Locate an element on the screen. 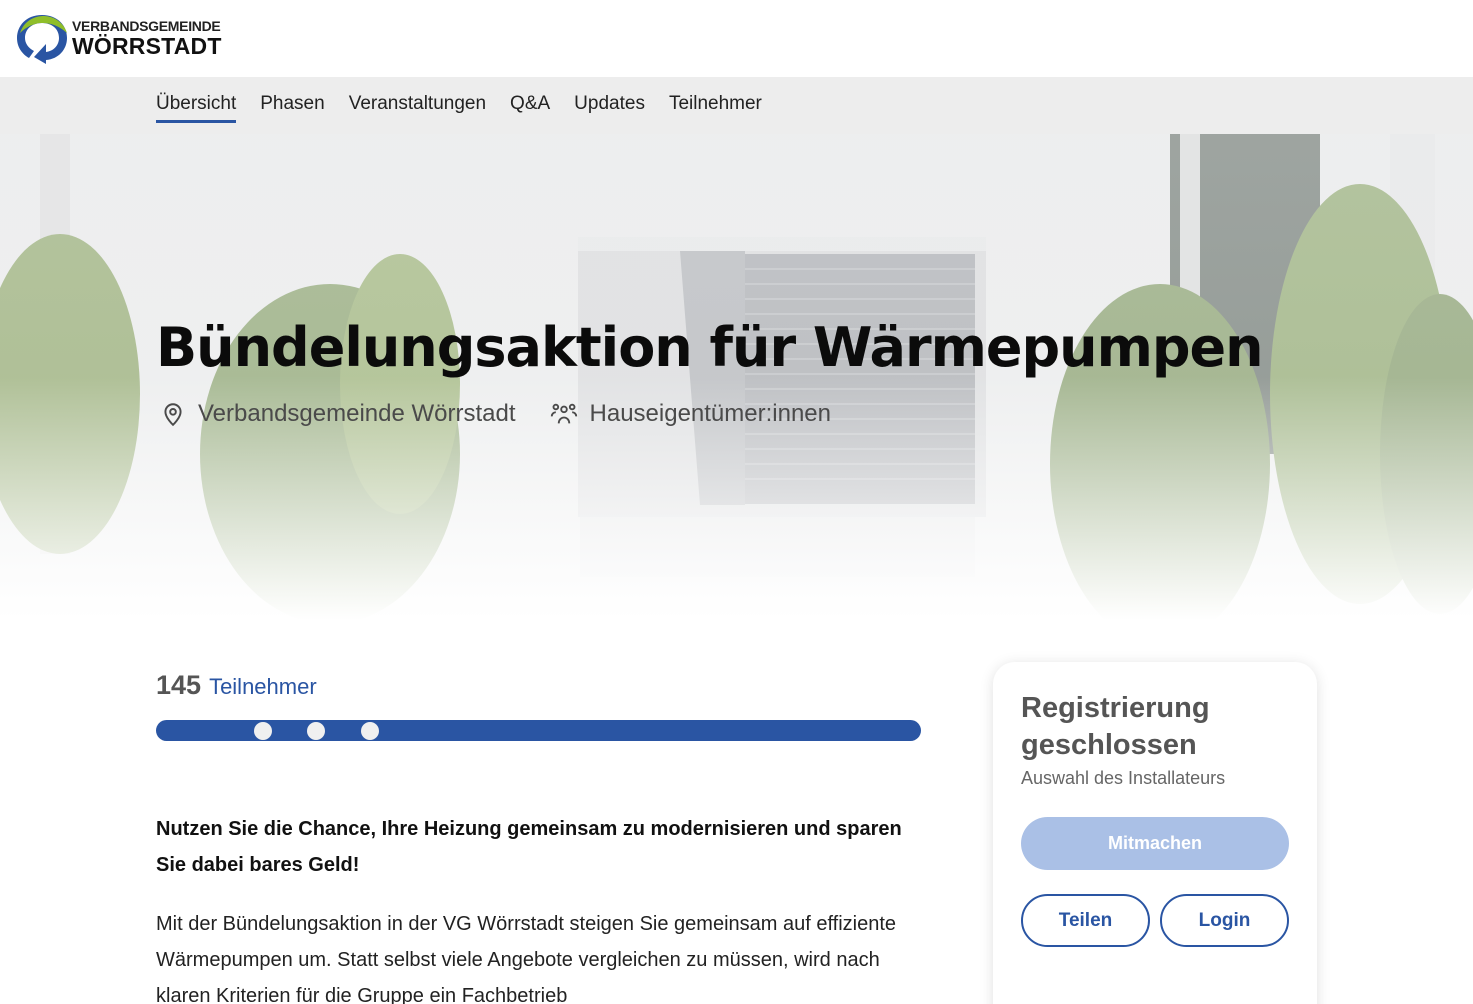 This screenshot has height=1004, width=1473. location-text: Verbandsgemeinde Wörrstadt is located at coordinates (357, 413).